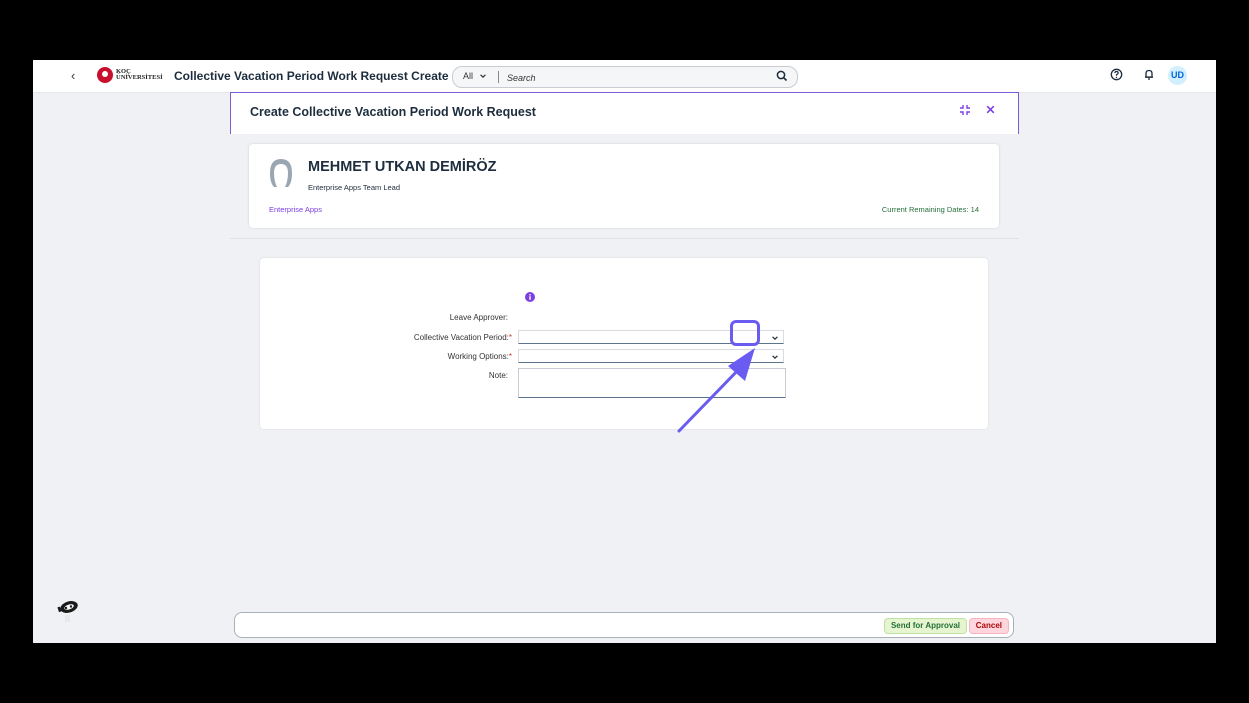 This screenshot has width=1249, height=703. Describe the element at coordinates (139, 77) in the screenshot. I see `logo-text-line2: ÜNİVERSİTESİ` at that location.